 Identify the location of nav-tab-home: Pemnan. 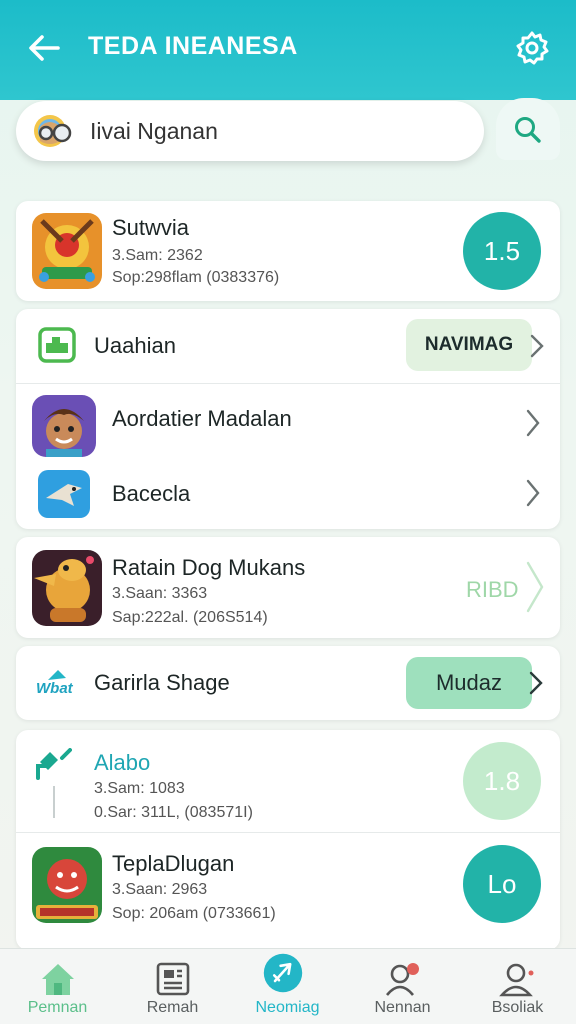
(57, 986).